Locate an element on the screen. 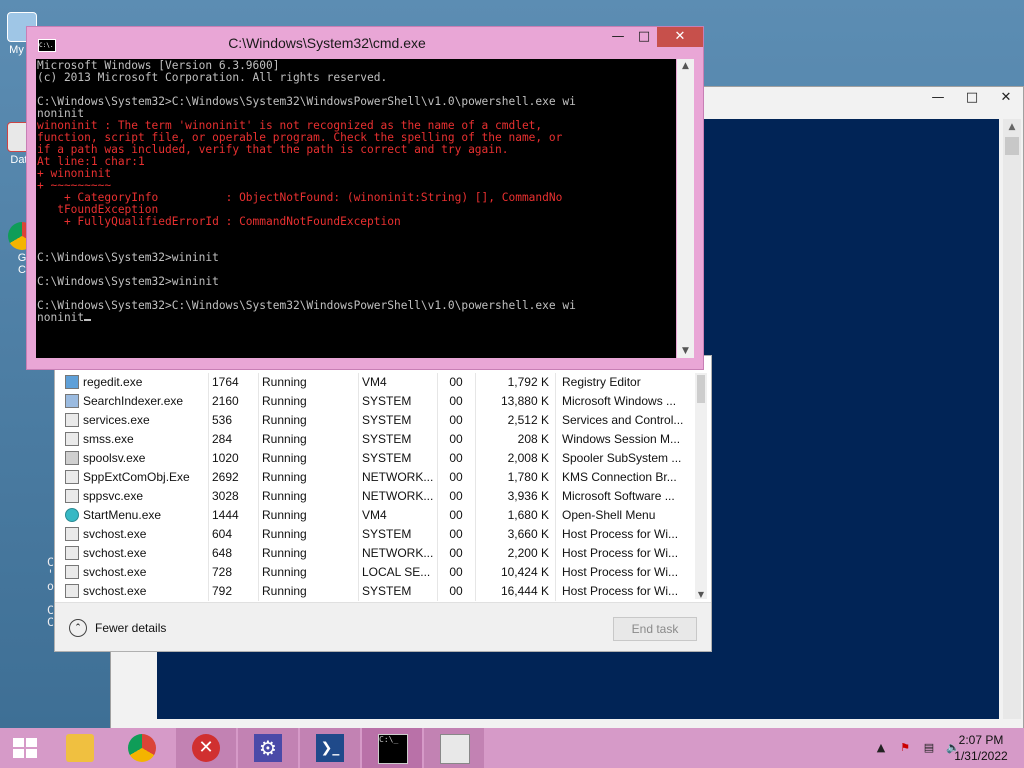  system-tray: ▲ ⚑ ▤ 🔈 2:07 PM 1/31/2022 is located at coordinates (924, 748).